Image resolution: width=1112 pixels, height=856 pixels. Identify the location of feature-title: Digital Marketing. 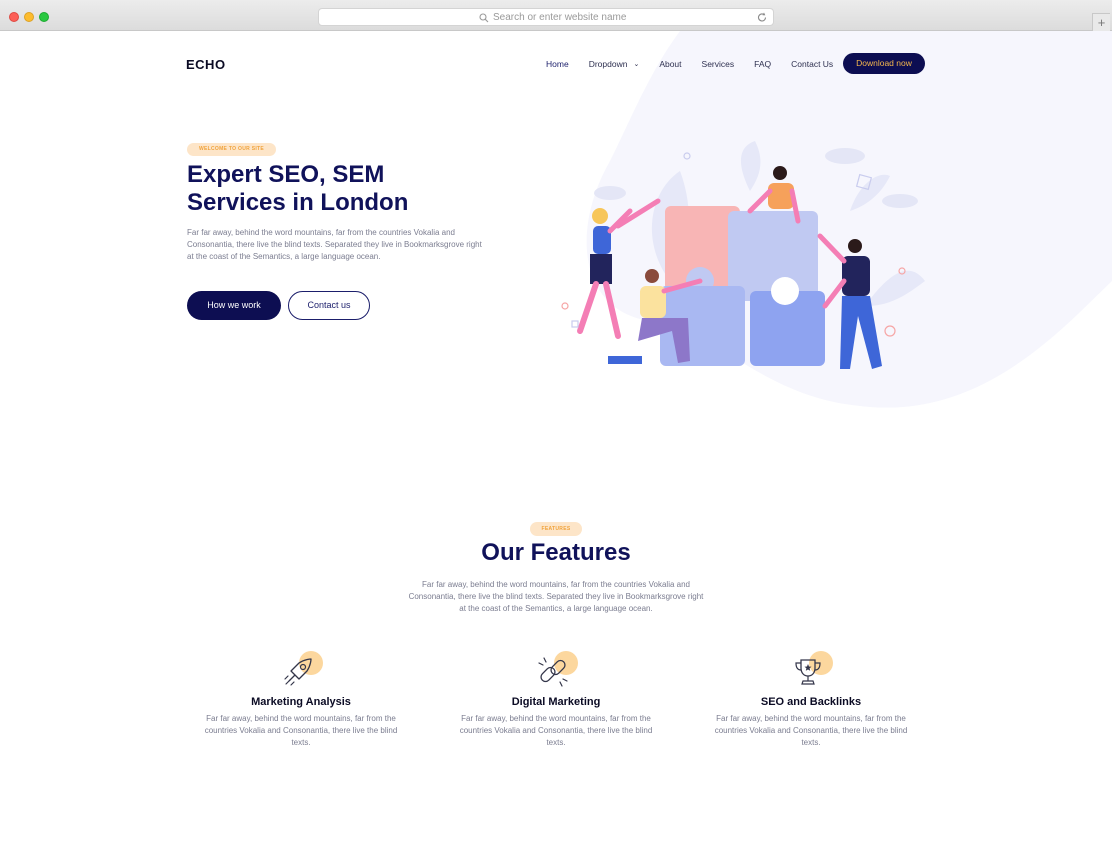
(556, 702).